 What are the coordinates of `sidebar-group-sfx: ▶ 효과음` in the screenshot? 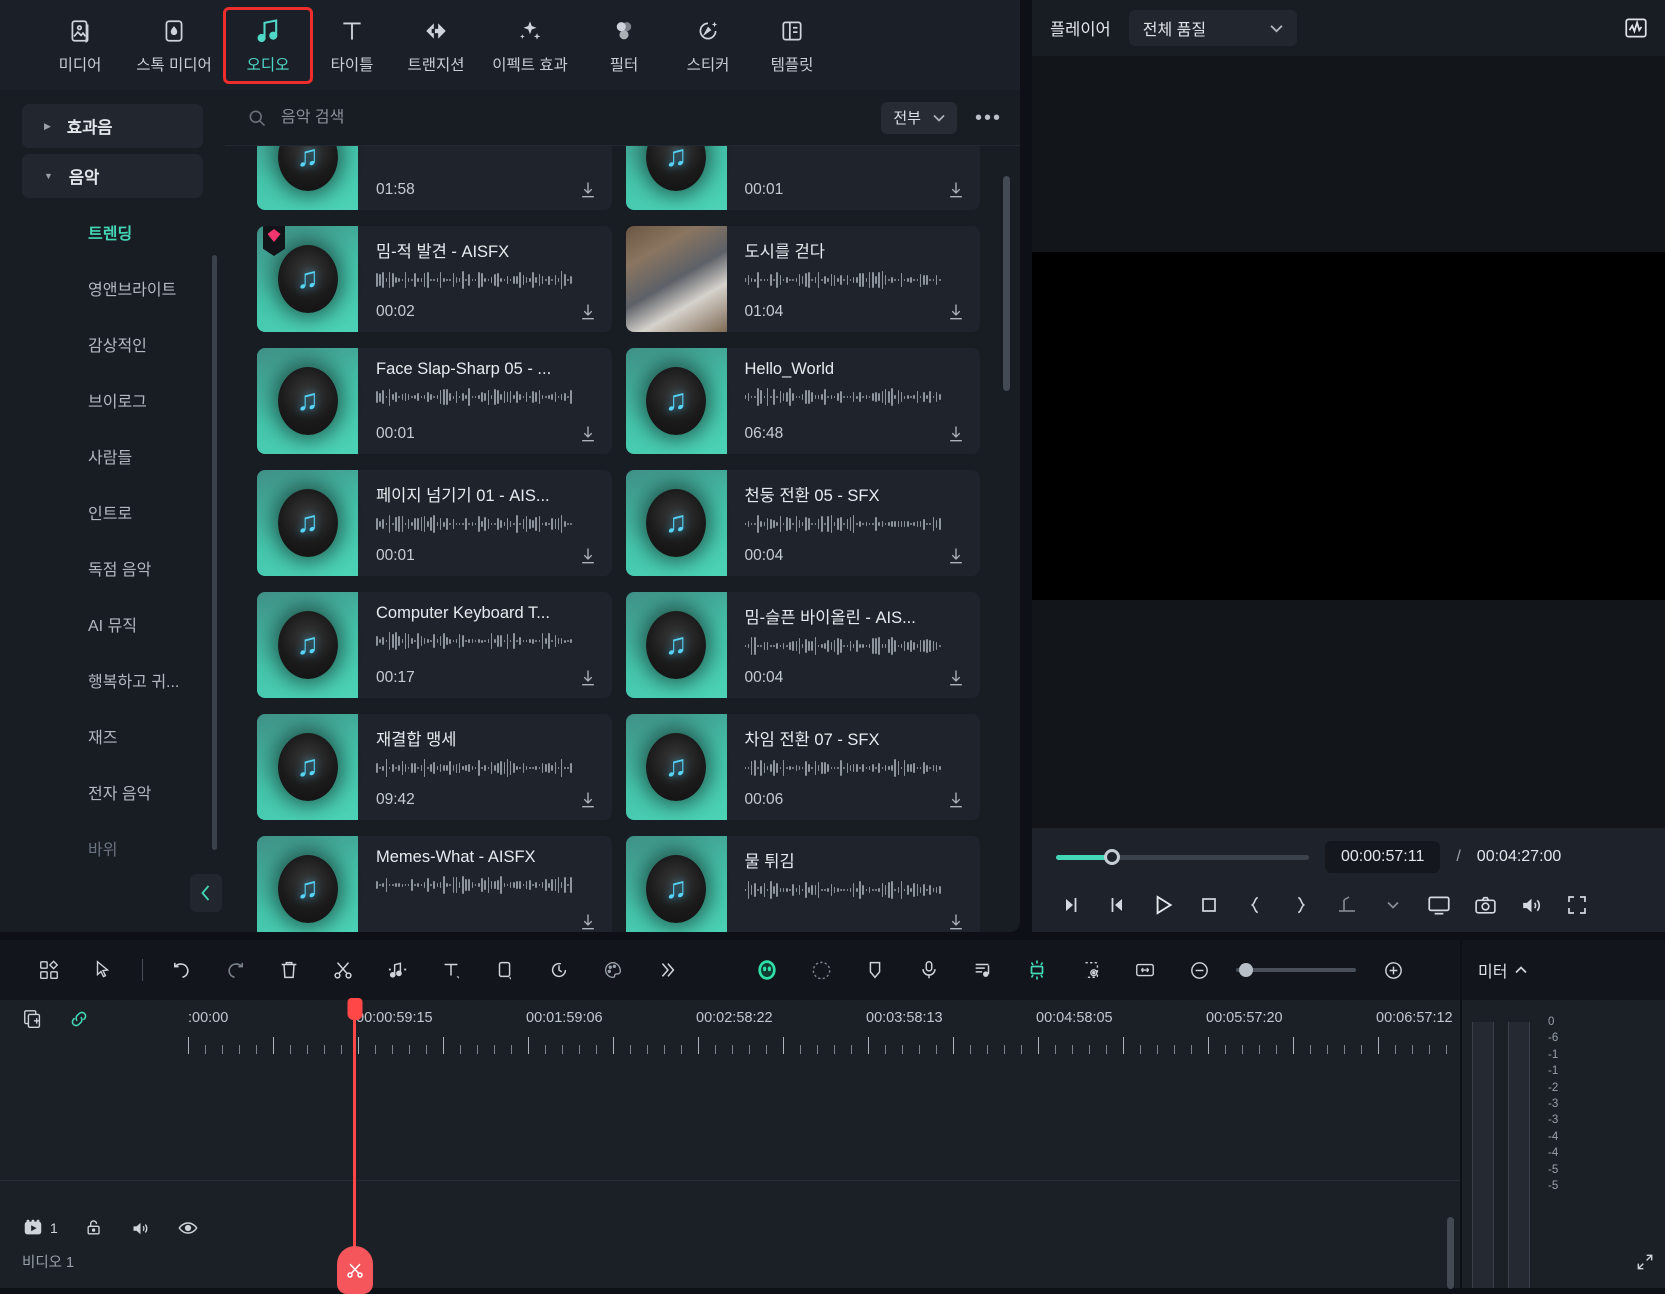 It's located at (112, 126).